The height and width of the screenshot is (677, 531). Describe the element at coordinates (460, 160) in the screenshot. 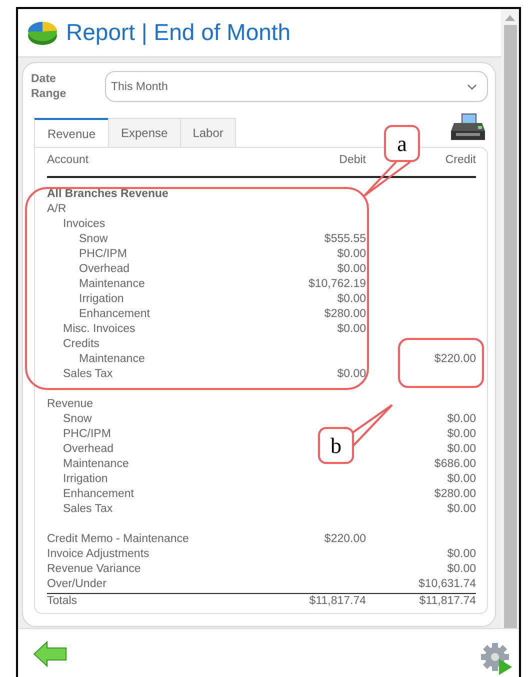

I see `column-header: Credit` at that location.